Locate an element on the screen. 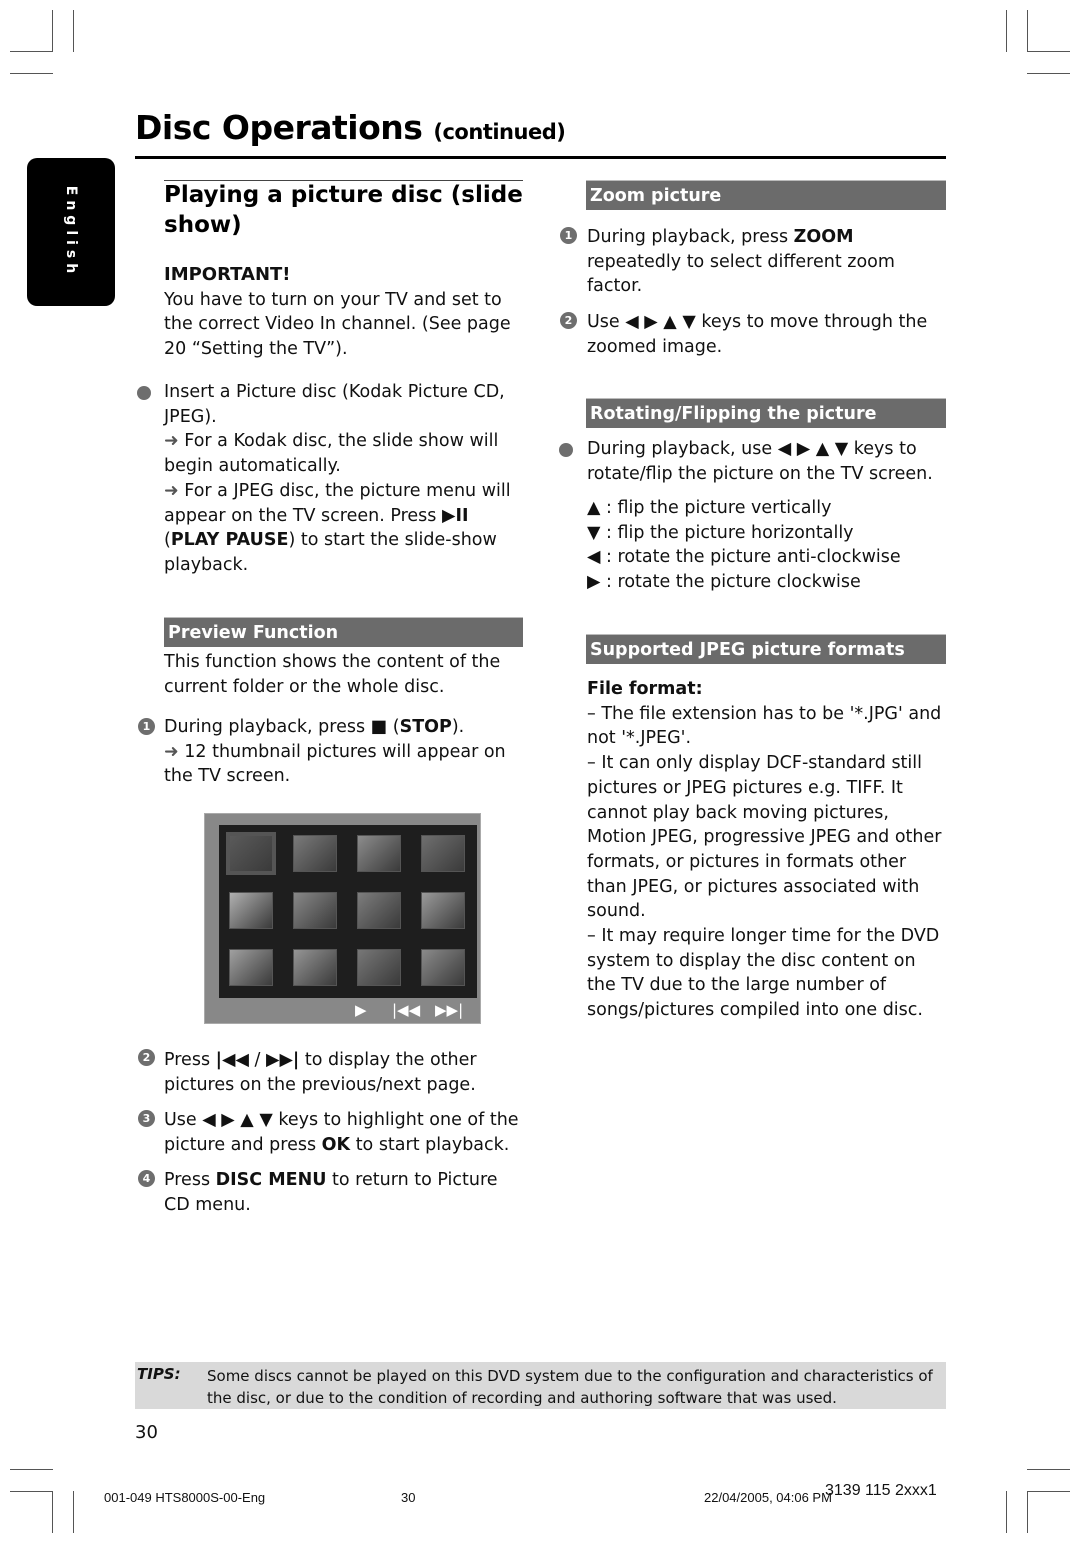 The height and width of the screenshot is (1544, 1080). tips-label: TIPS: is located at coordinates (159, 1374).